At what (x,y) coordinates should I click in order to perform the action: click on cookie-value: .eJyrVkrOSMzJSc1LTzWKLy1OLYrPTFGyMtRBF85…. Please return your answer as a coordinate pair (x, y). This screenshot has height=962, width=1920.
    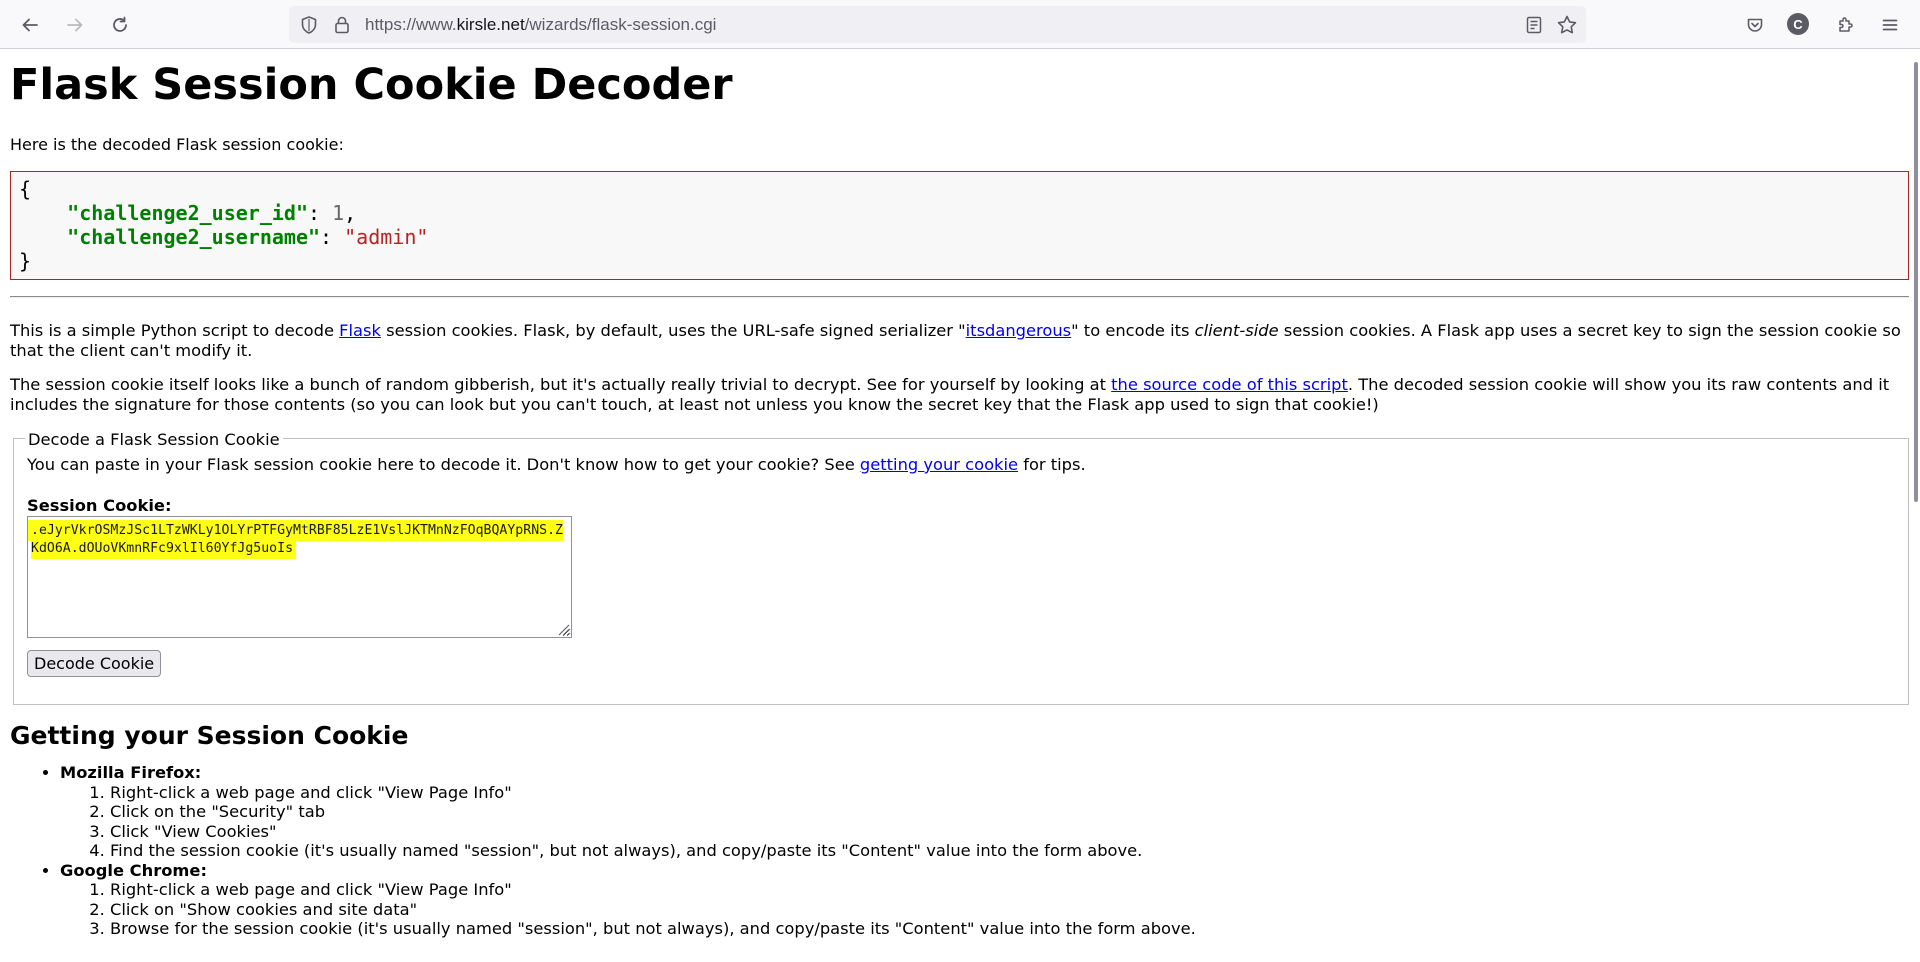
    Looking at the image, I should click on (297, 539).